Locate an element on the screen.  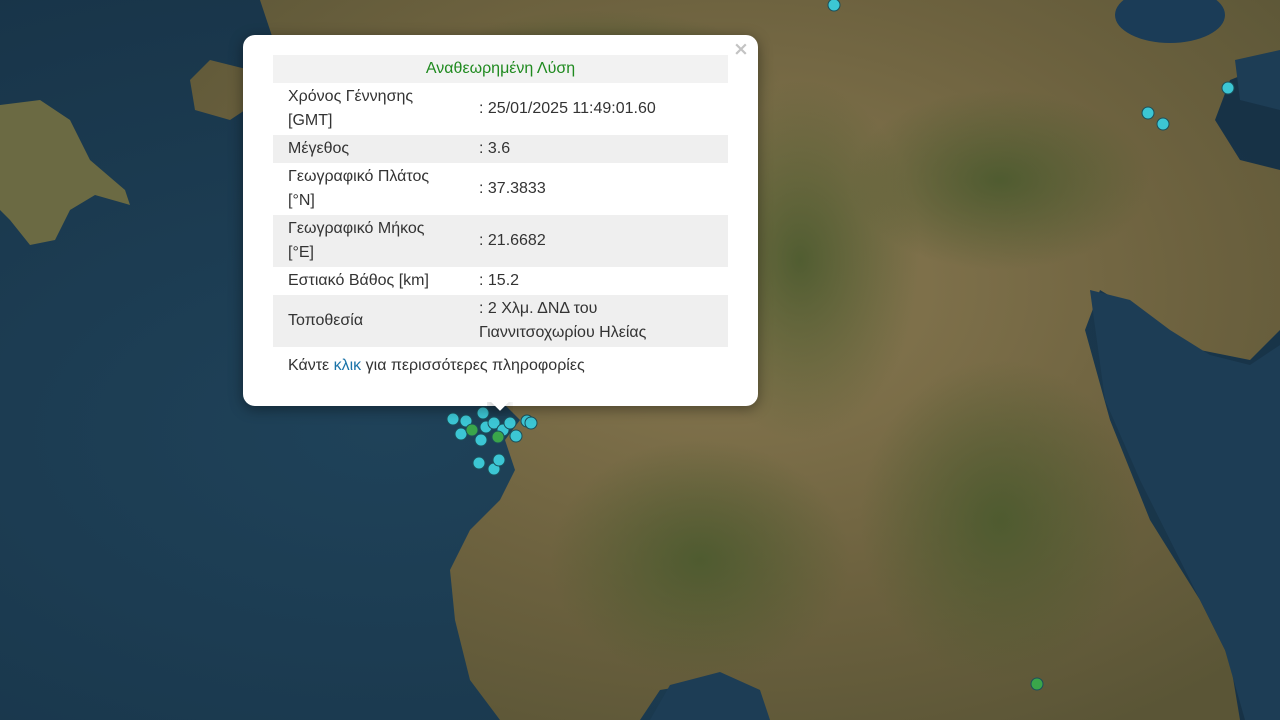
table-row: Γεωγραφικό Πλάτος [°N] : 37.3833 is located at coordinates (500, 189).